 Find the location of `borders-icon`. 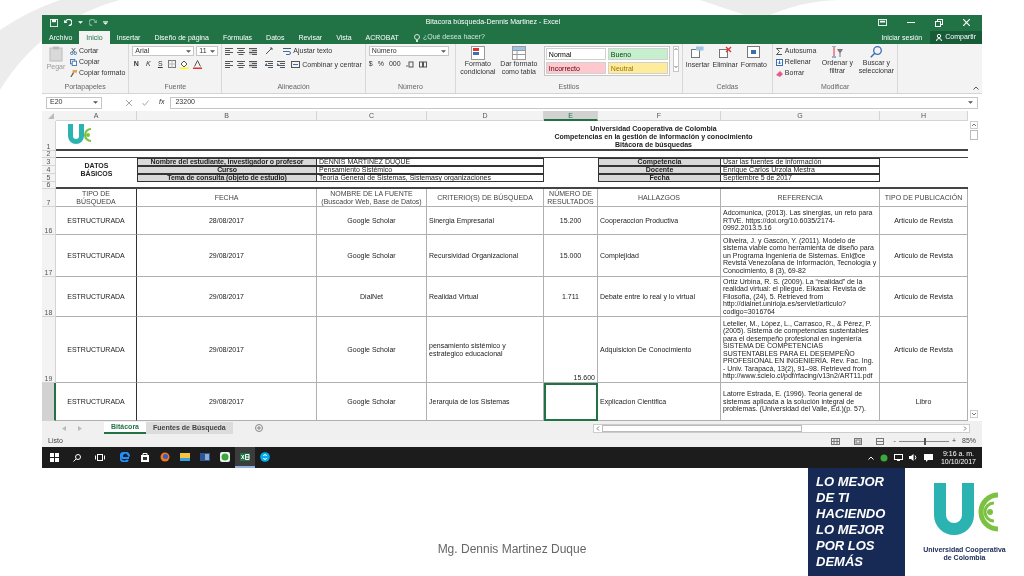

borders-icon is located at coordinates (172, 64).